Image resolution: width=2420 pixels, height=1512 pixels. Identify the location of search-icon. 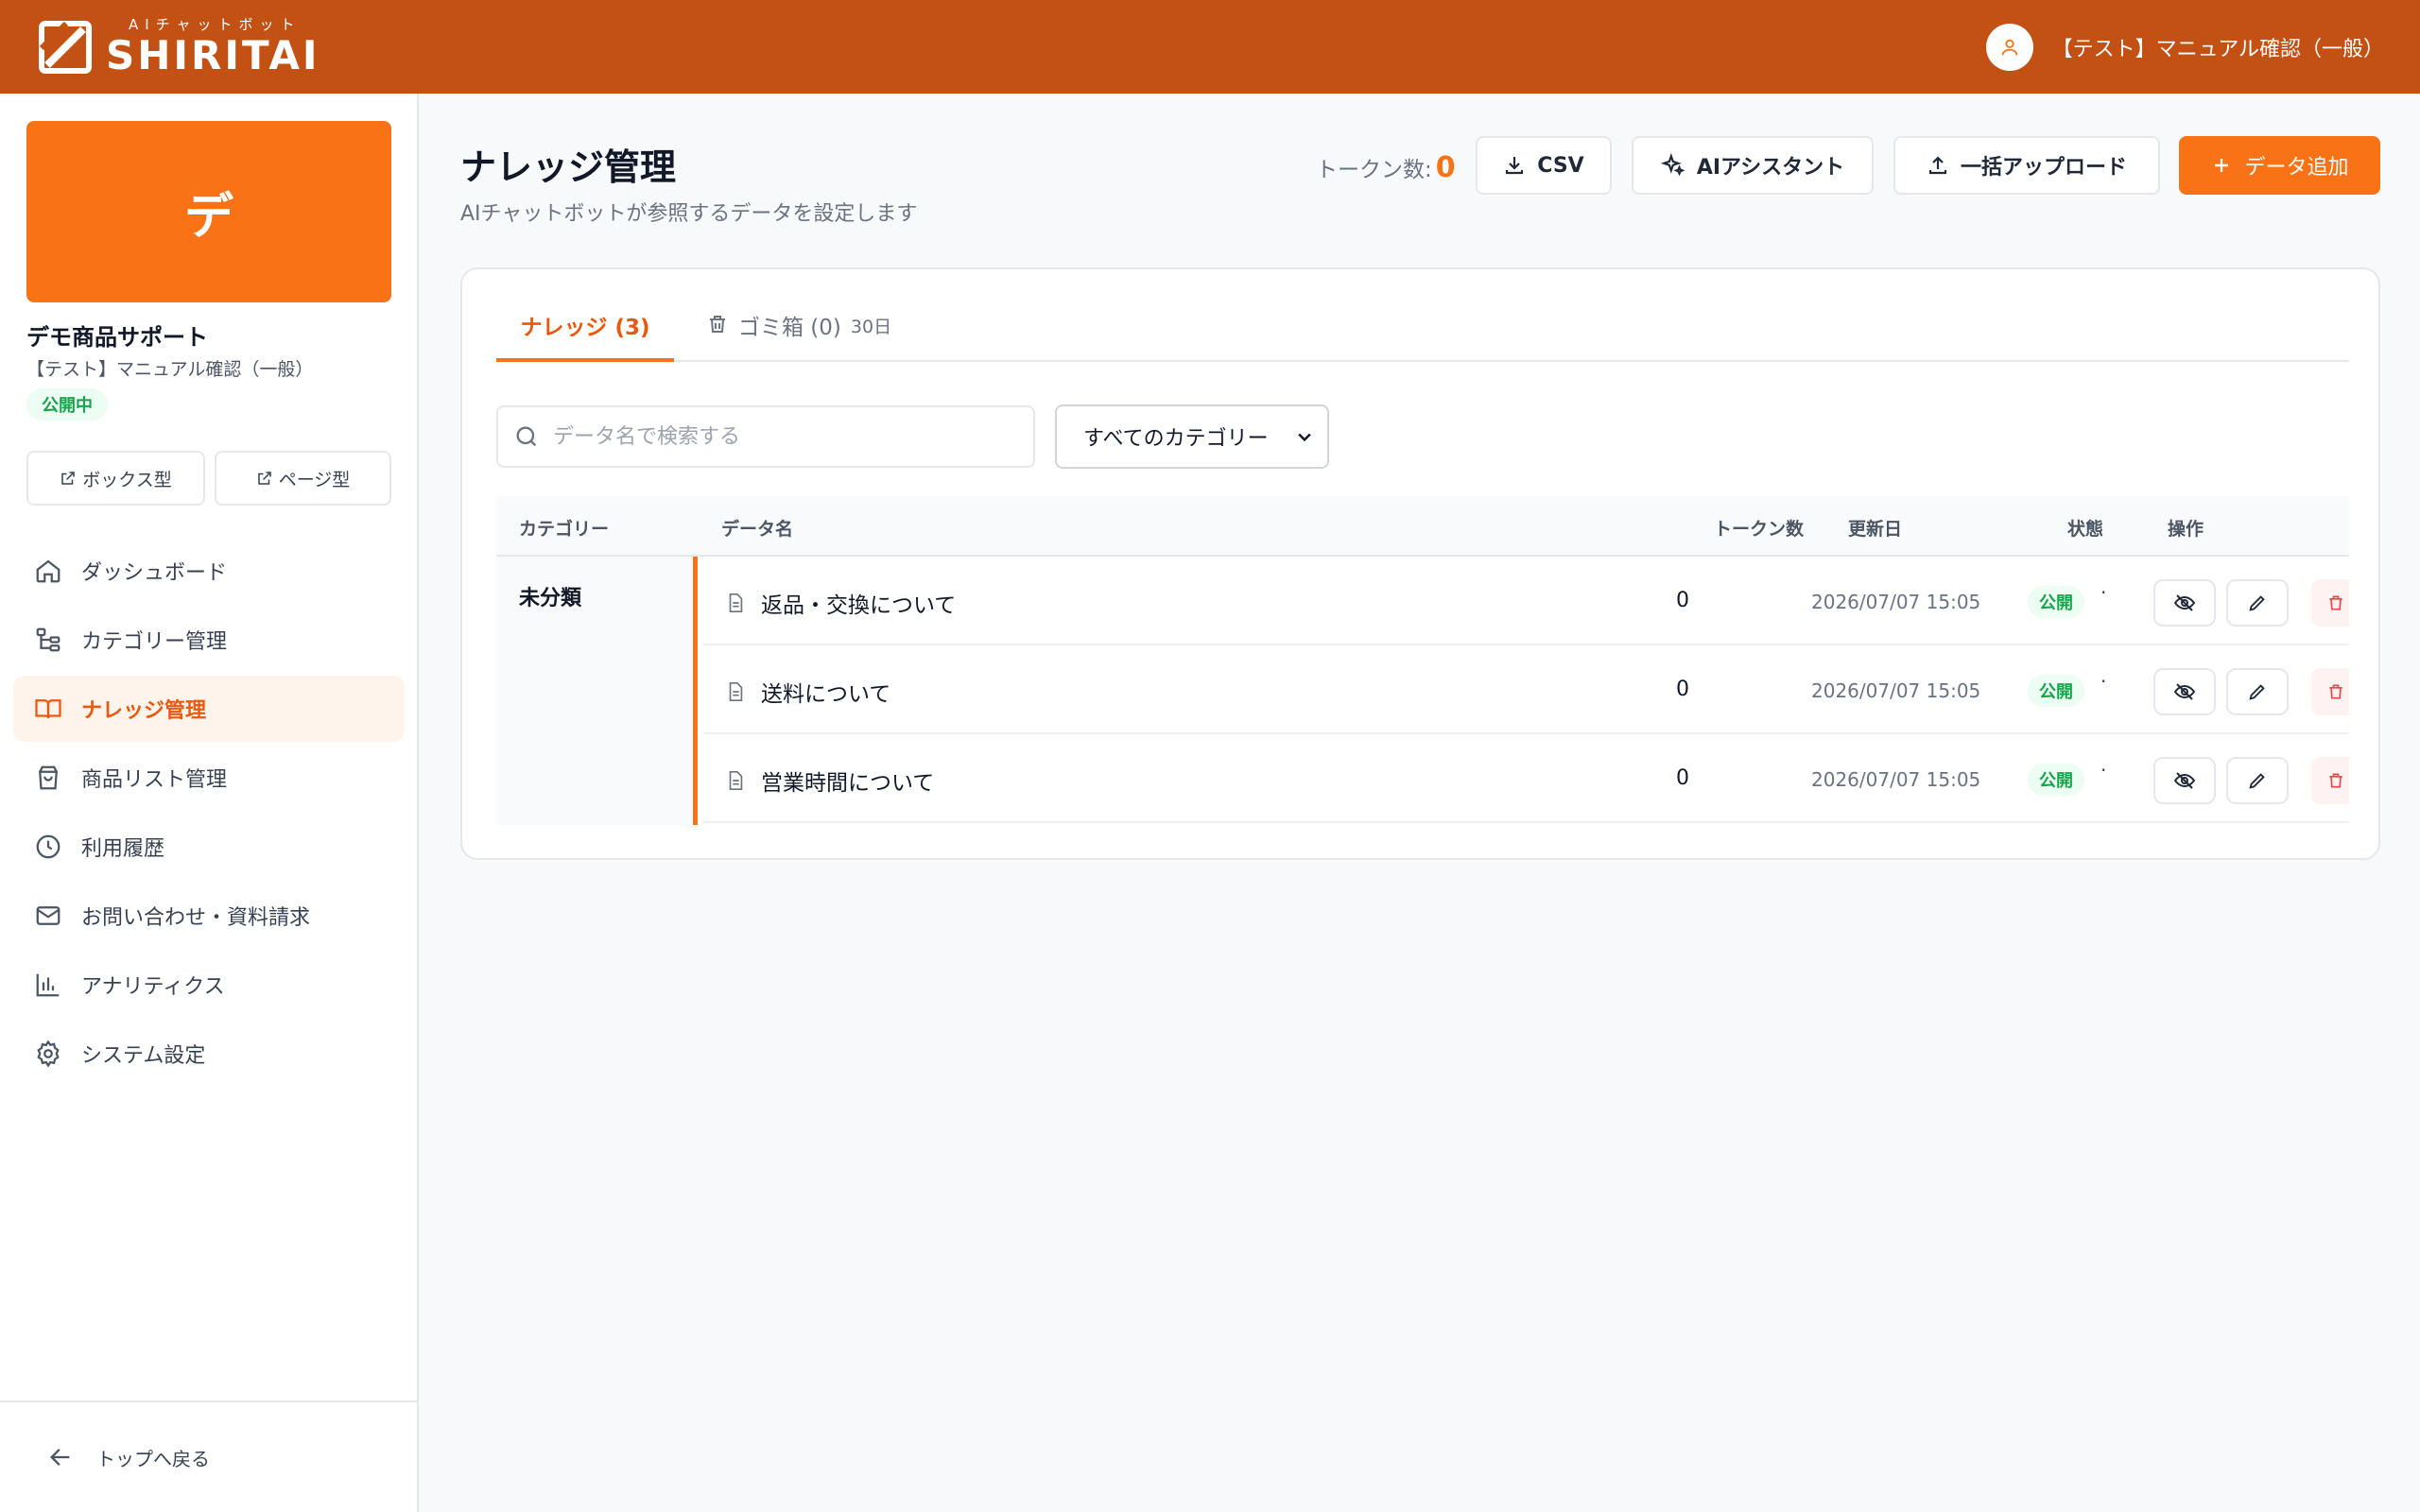
(526, 436).